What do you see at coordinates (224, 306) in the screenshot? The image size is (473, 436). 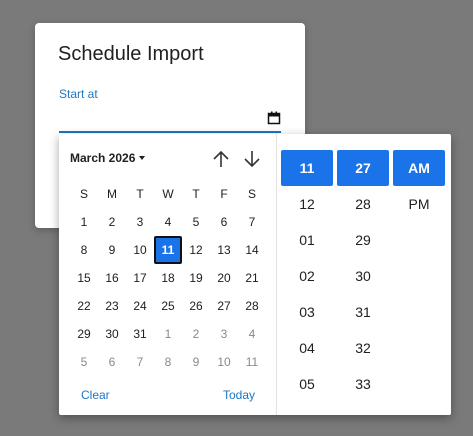 I see `calendar-day: 27` at bounding box center [224, 306].